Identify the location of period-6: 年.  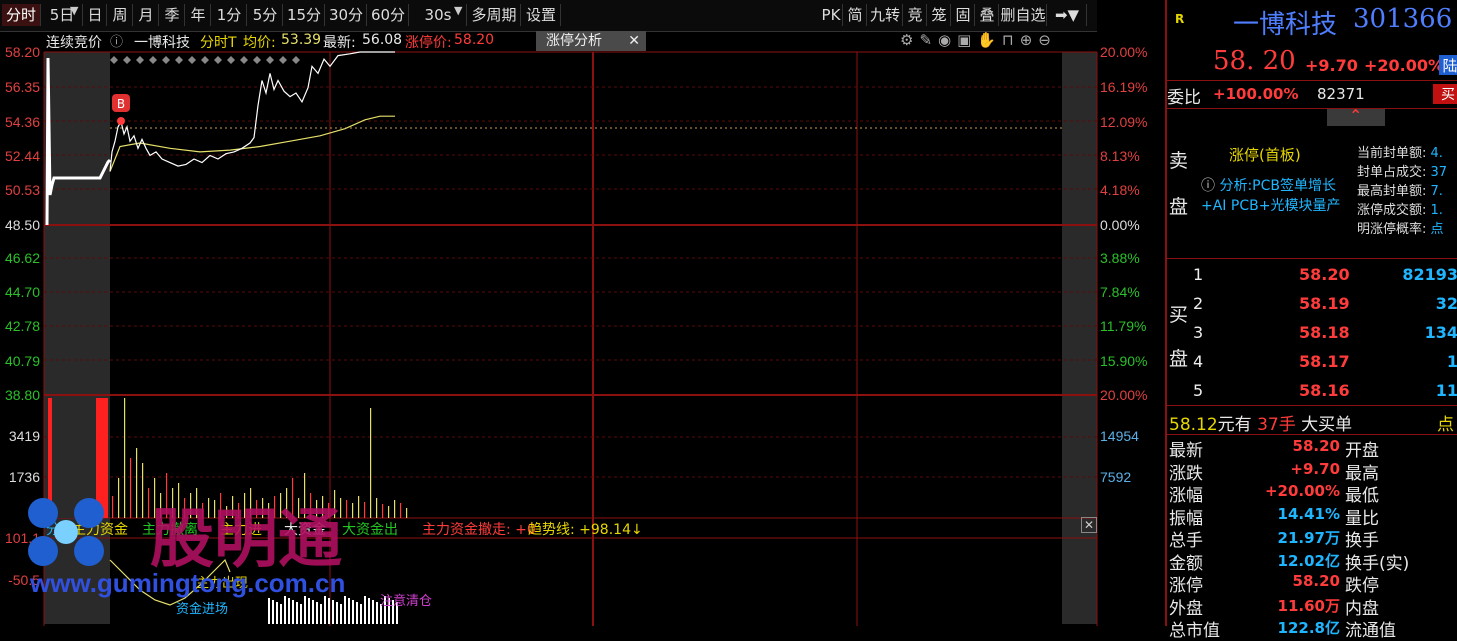
(198, 15).